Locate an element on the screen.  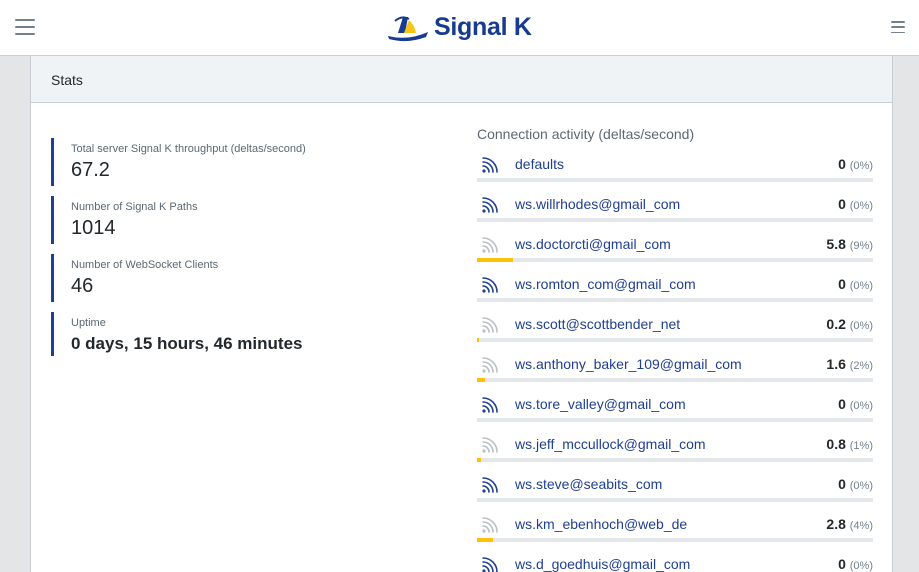
connection-row: ws.scott@scottbender_net 0.2 (0%) is located at coordinates (675, 328).